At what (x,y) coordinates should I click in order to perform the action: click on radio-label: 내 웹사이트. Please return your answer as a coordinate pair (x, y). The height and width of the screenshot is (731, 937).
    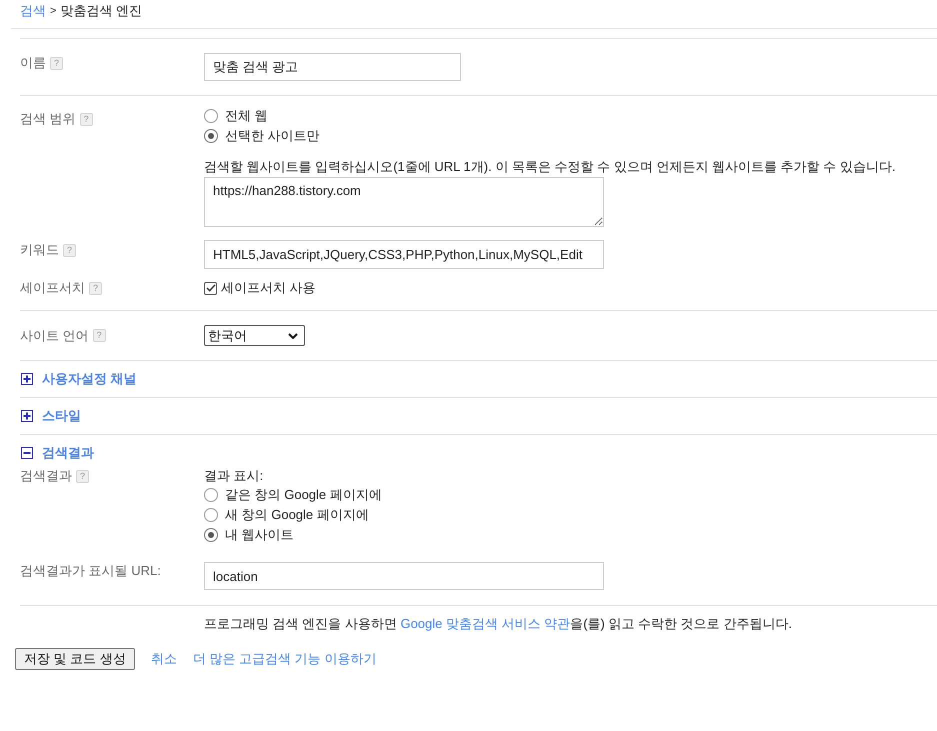
    Looking at the image, I should click on (259, 535).